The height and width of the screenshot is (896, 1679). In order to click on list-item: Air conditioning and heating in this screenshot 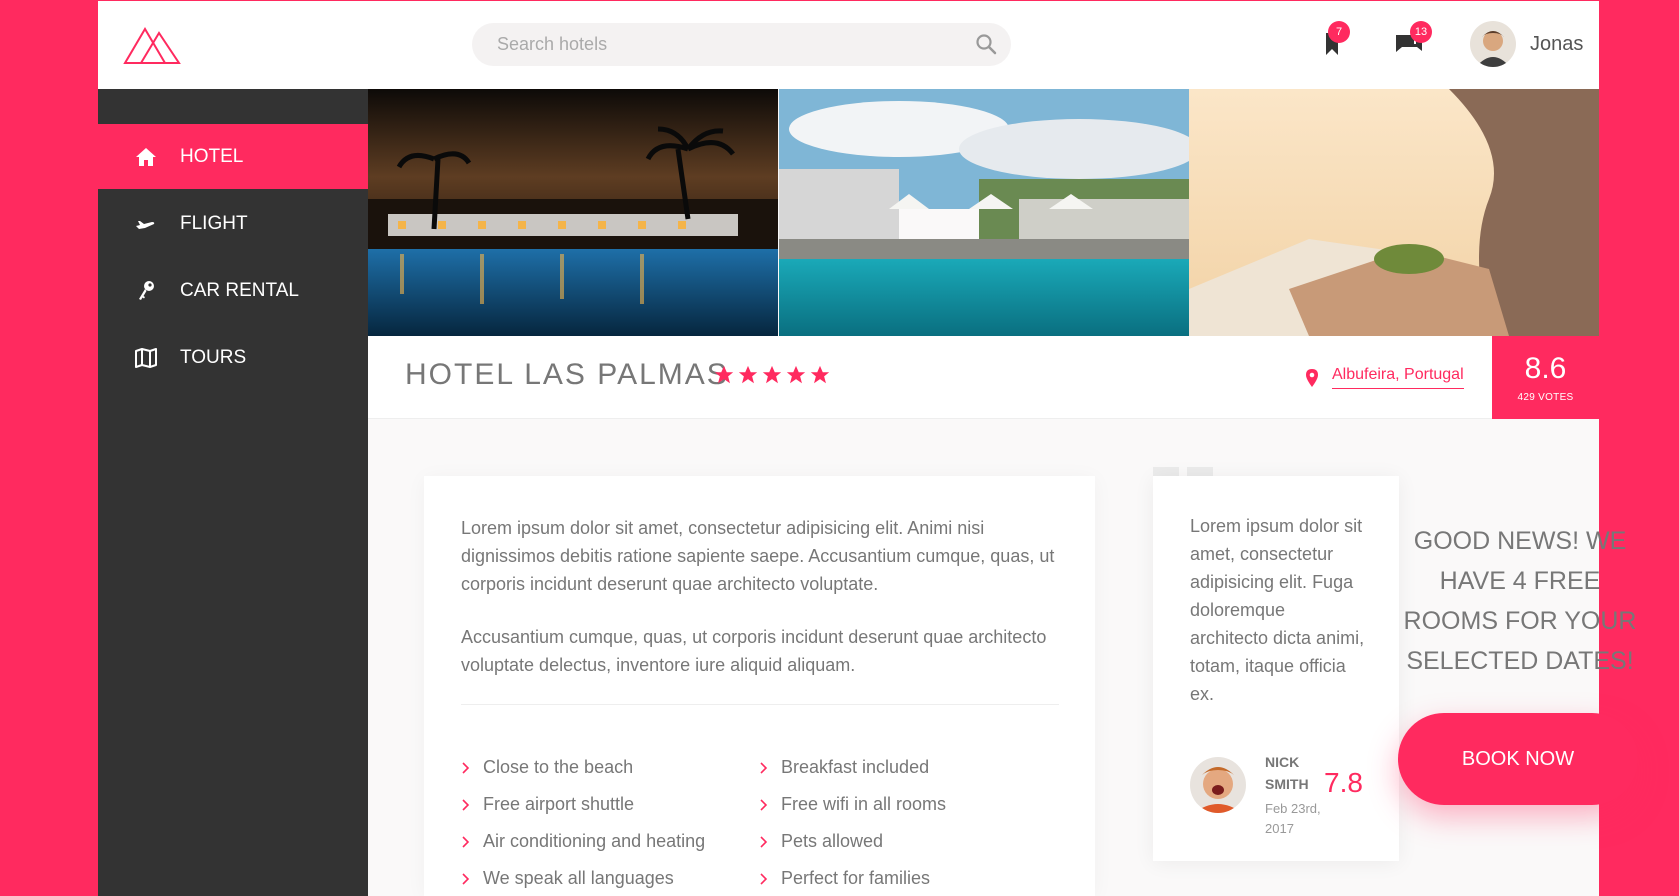, I will do `click(610, 841)`.